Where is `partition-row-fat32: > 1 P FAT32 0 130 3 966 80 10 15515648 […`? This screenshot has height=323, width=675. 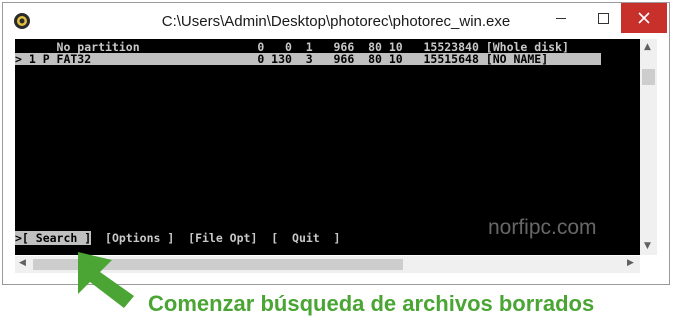 partition-row-fat32: > 1 P FAT32 0 130 3 966 80 10 15515648 [… is located at coordinates (308, 59).